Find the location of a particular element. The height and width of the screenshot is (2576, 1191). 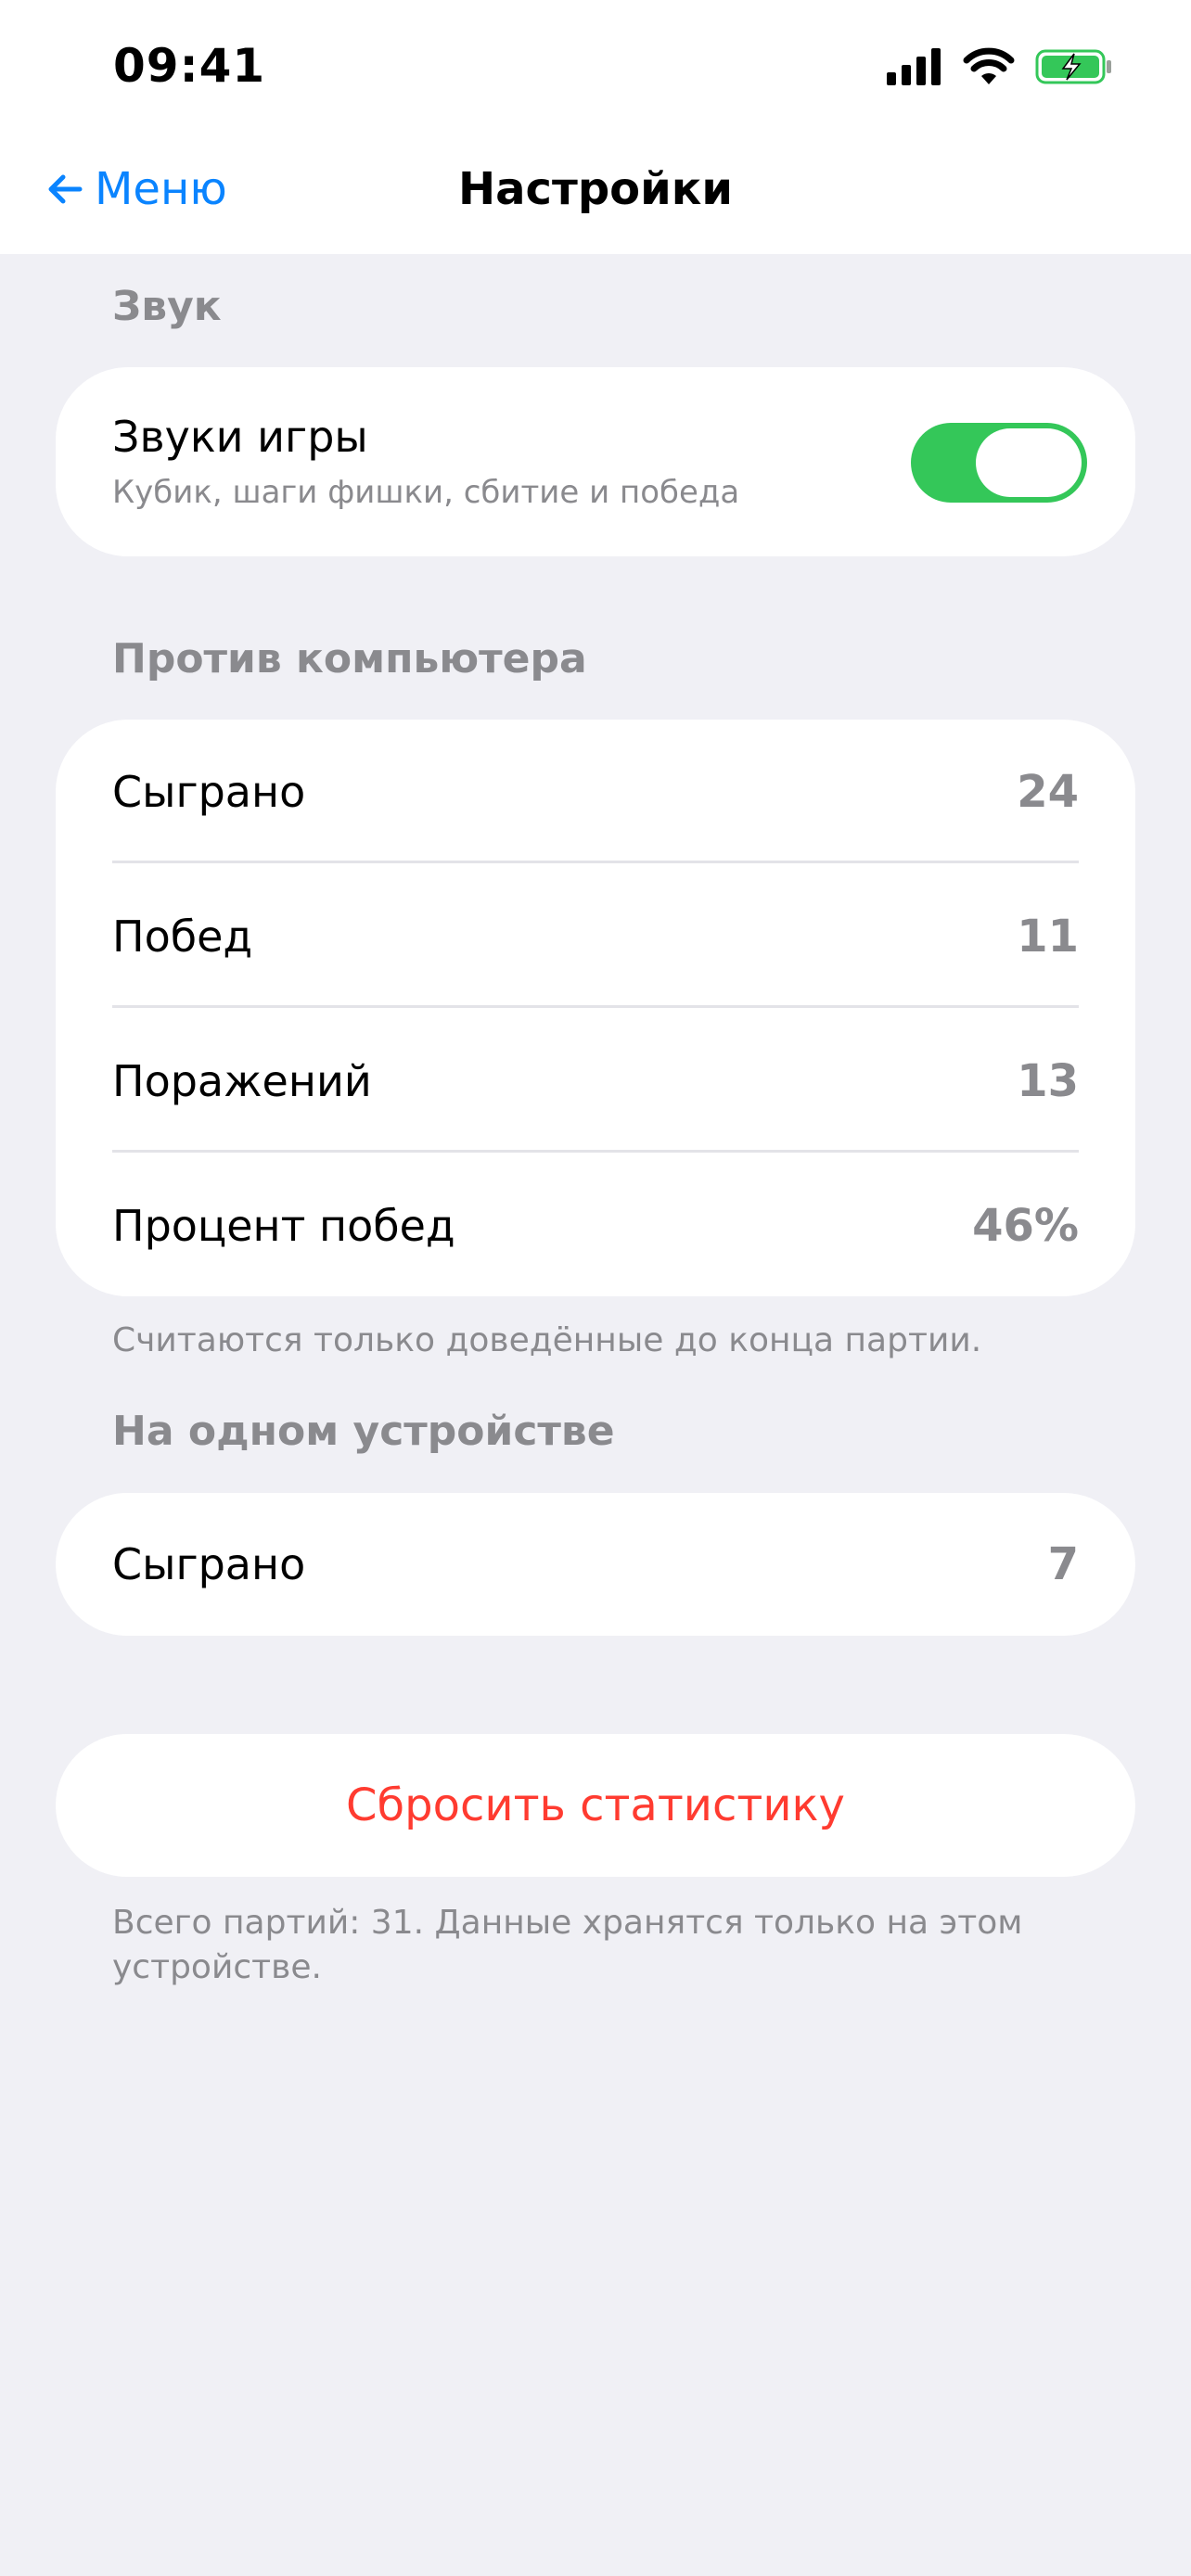

stat-value: 24 is located at coordinates (1048, 792).